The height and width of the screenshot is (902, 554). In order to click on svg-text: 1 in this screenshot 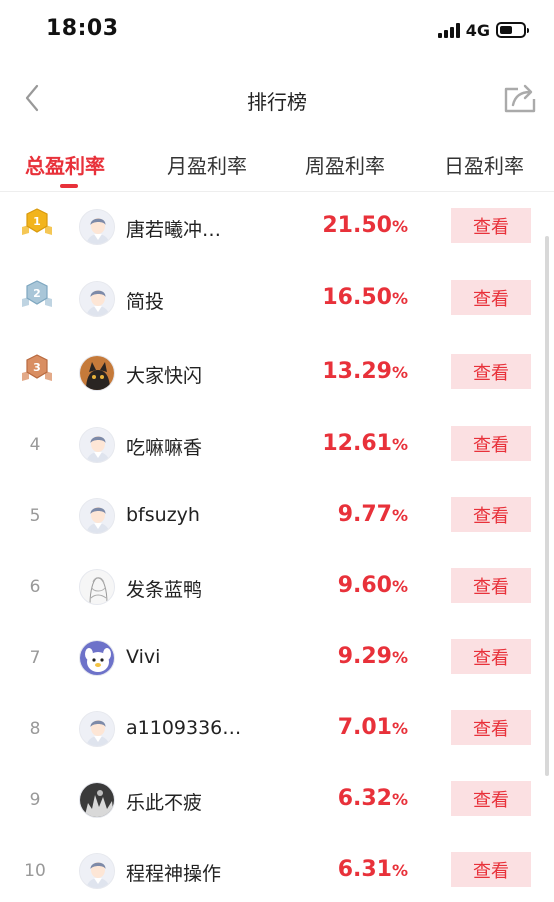, I will do `click(37, 221)`.